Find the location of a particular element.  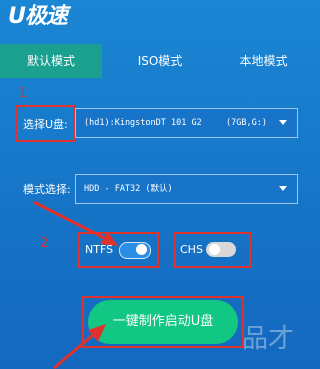

annotation-number-1: 1 is located at coordinates (23, 93).